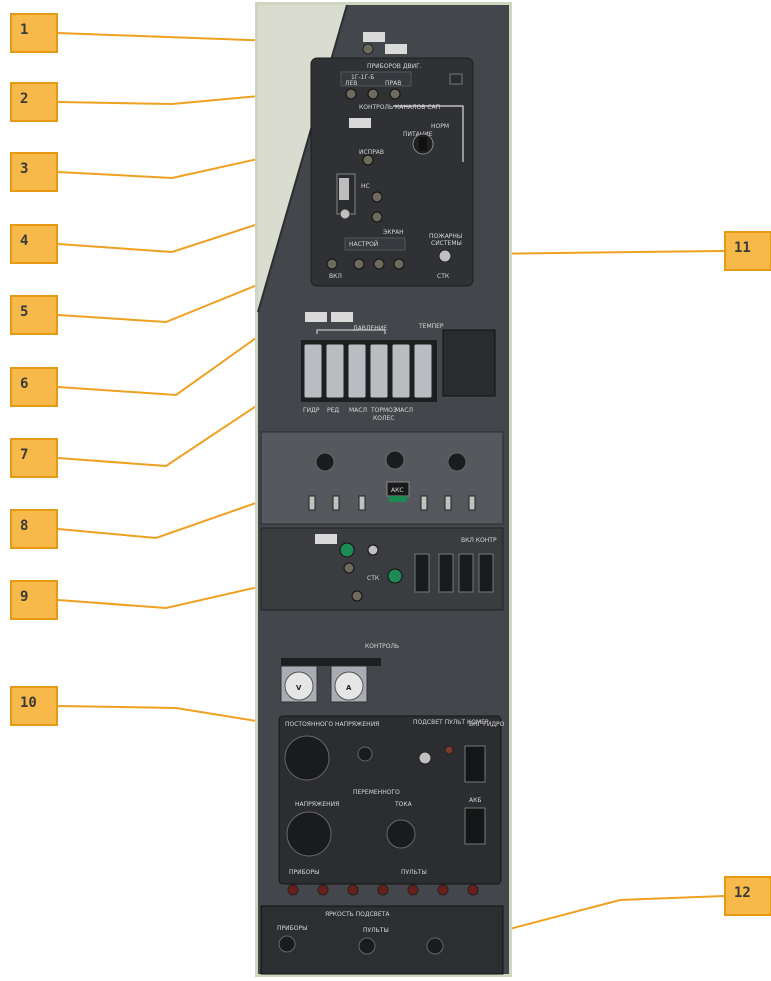  Describe the element at coordinates (368, 160) in the screenshot. I see `sau-test-button` at that location.